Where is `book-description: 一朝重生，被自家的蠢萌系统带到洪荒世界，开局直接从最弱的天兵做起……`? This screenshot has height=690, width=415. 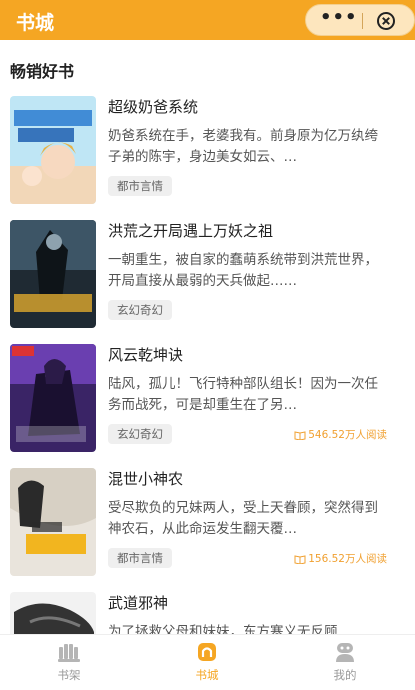
book-description: 一朝重生，被自家的蠢萌系统带到洪荒世界，开局直接从最弱的天兵做起…… is located at coordinates (243, 270).